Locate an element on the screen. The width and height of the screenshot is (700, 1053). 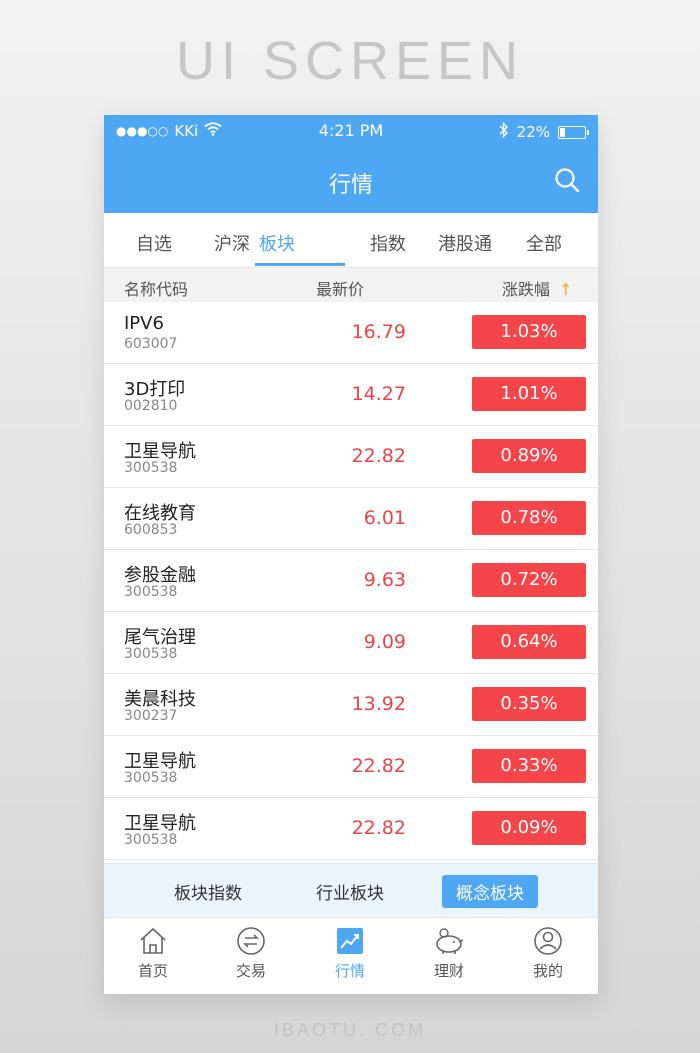
tabbar-item-market: 行情 is located at coordinates (350, 953).